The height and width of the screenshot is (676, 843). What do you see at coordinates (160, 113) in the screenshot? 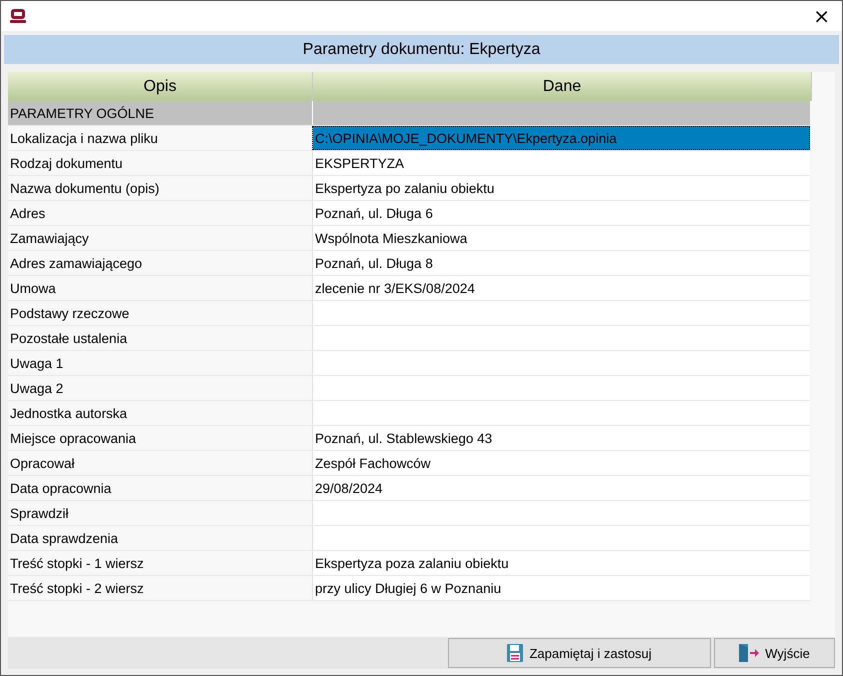
I see `section-label: PARAMETRY OGÓLNE` at bounding box center [160, 113].